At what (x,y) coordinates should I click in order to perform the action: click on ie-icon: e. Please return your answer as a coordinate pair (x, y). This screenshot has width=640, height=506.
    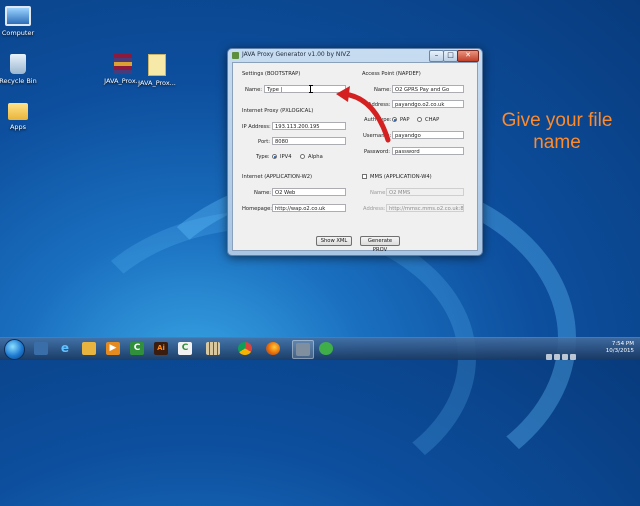
    Looking at the image, I should click on (65, 348).